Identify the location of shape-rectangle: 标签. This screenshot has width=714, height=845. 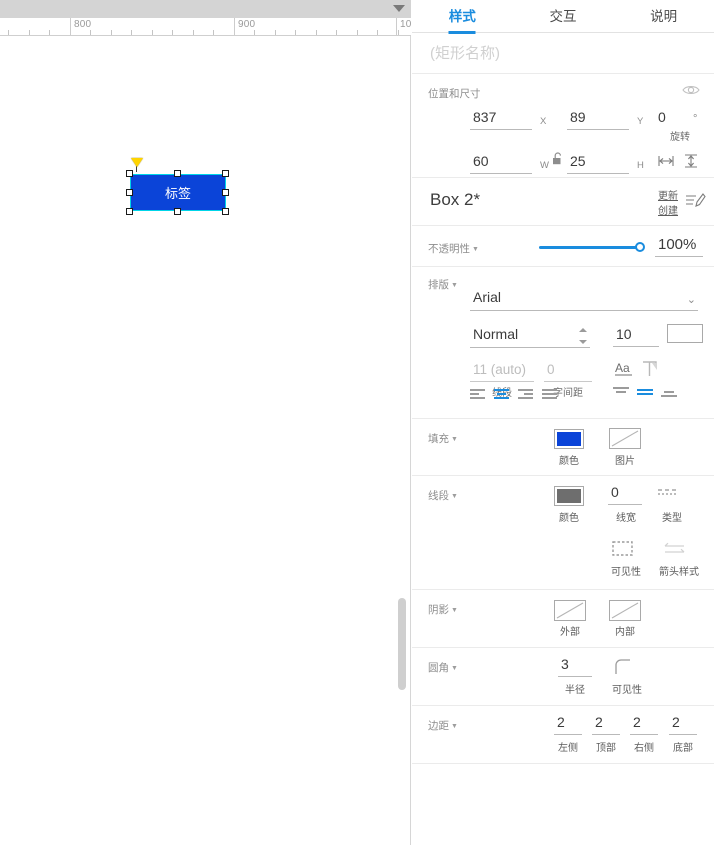
(178, 192).